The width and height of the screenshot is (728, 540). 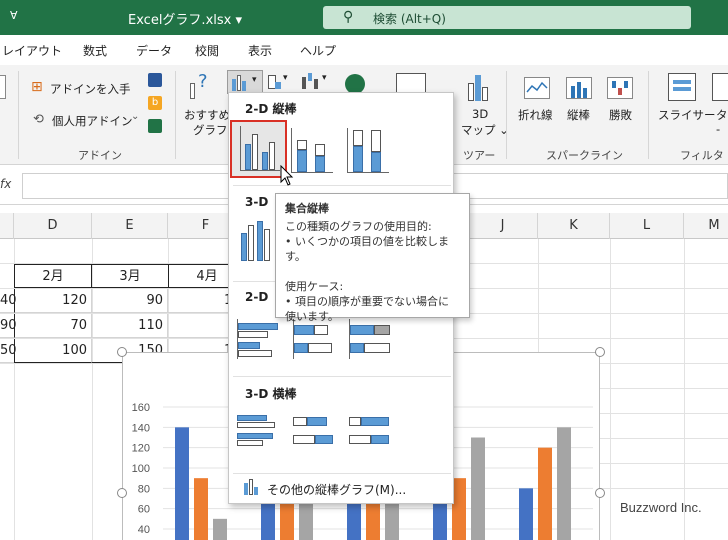 What do you see at coordinates (210, 130) in the screenshot?
I see `recommended-charts-label2: グラフ` at bounding box center [210, 130].